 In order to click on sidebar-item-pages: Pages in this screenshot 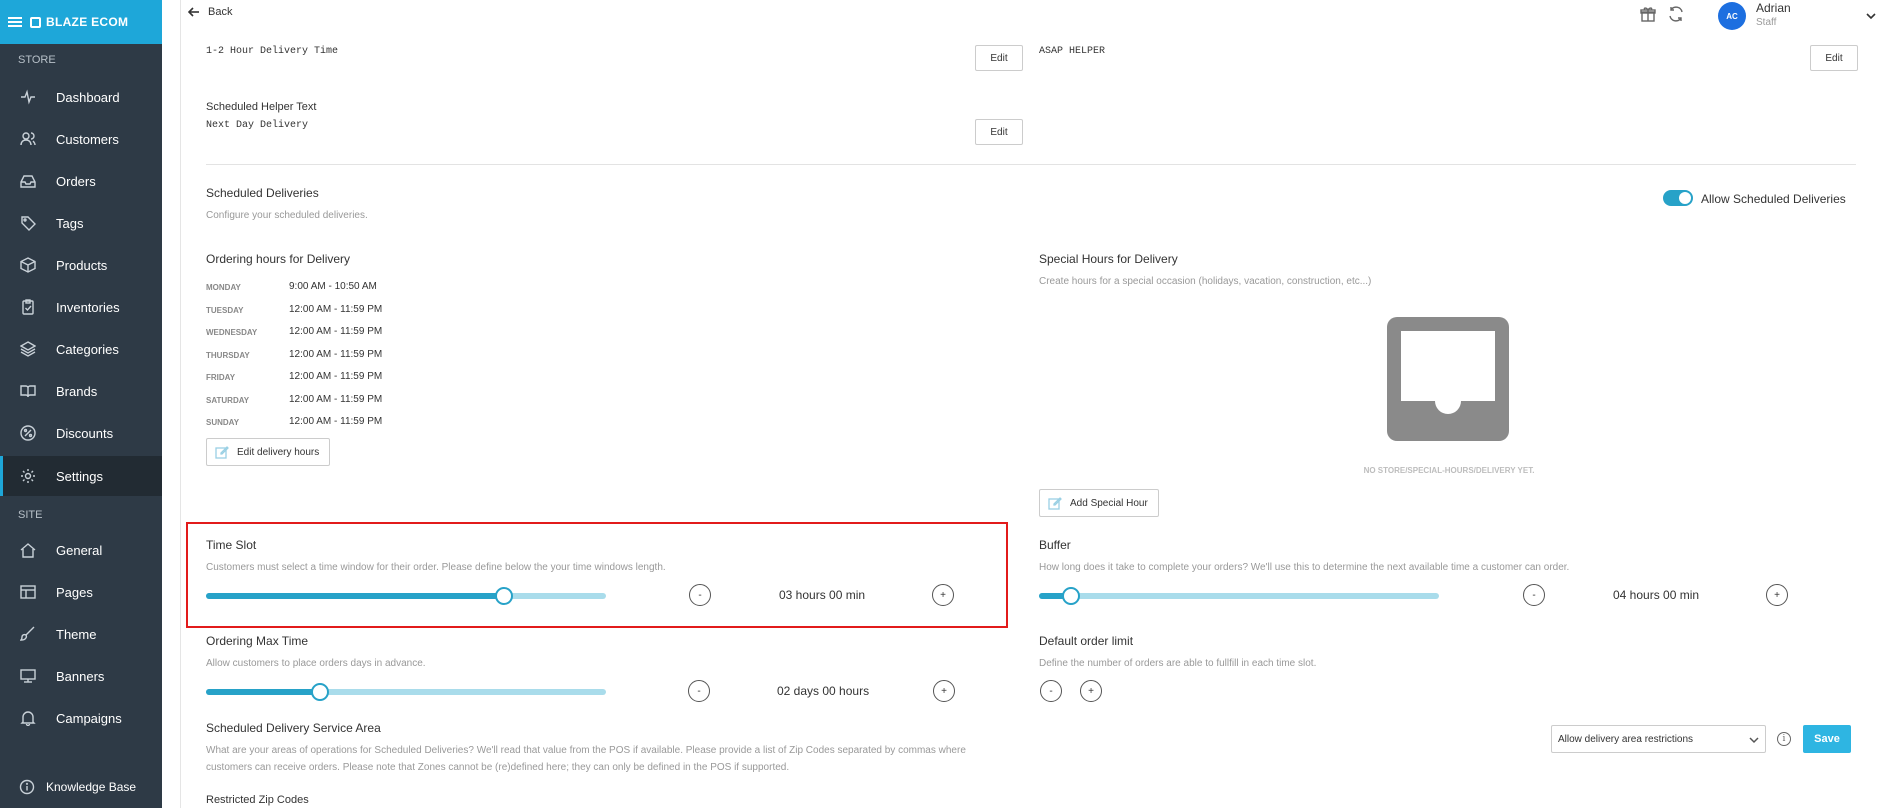, I will do `click(81, 592)`.